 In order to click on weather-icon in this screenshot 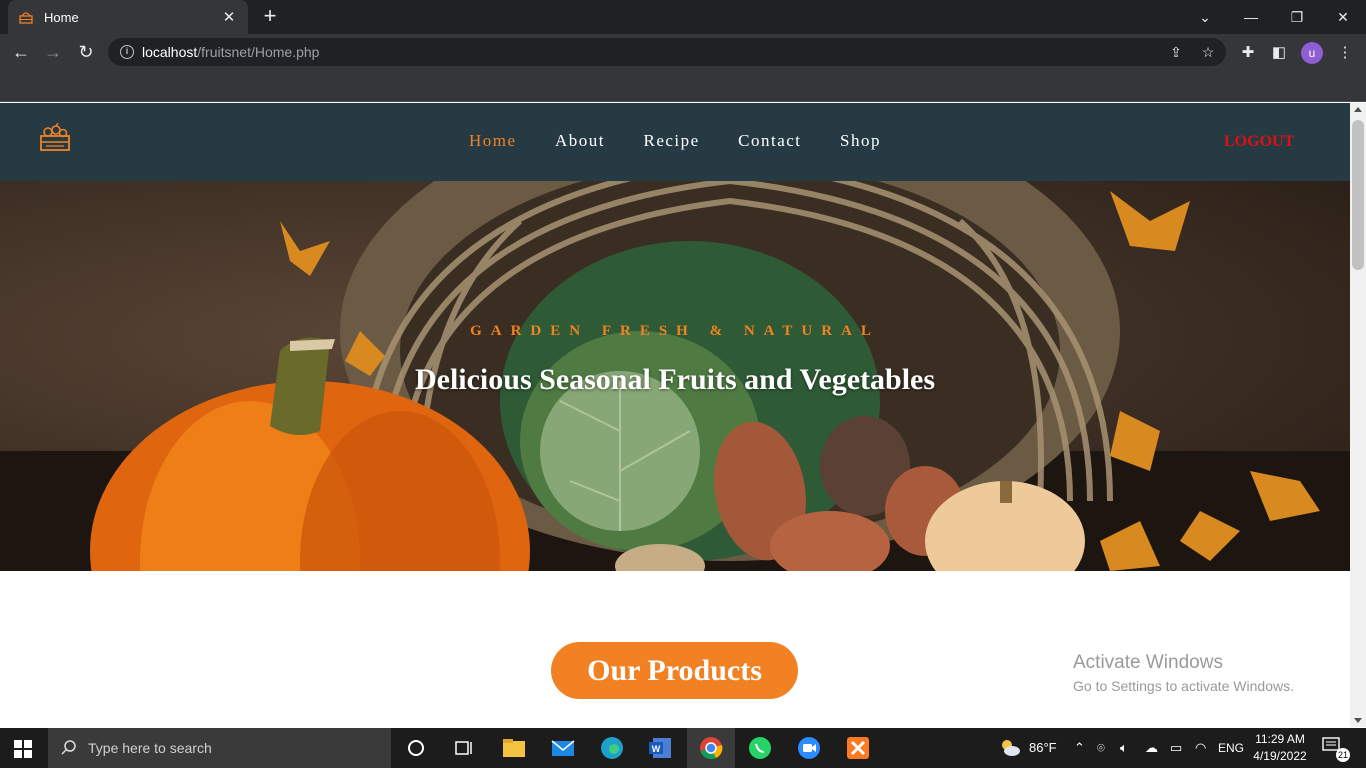, I will do `click(1010, 748)`.